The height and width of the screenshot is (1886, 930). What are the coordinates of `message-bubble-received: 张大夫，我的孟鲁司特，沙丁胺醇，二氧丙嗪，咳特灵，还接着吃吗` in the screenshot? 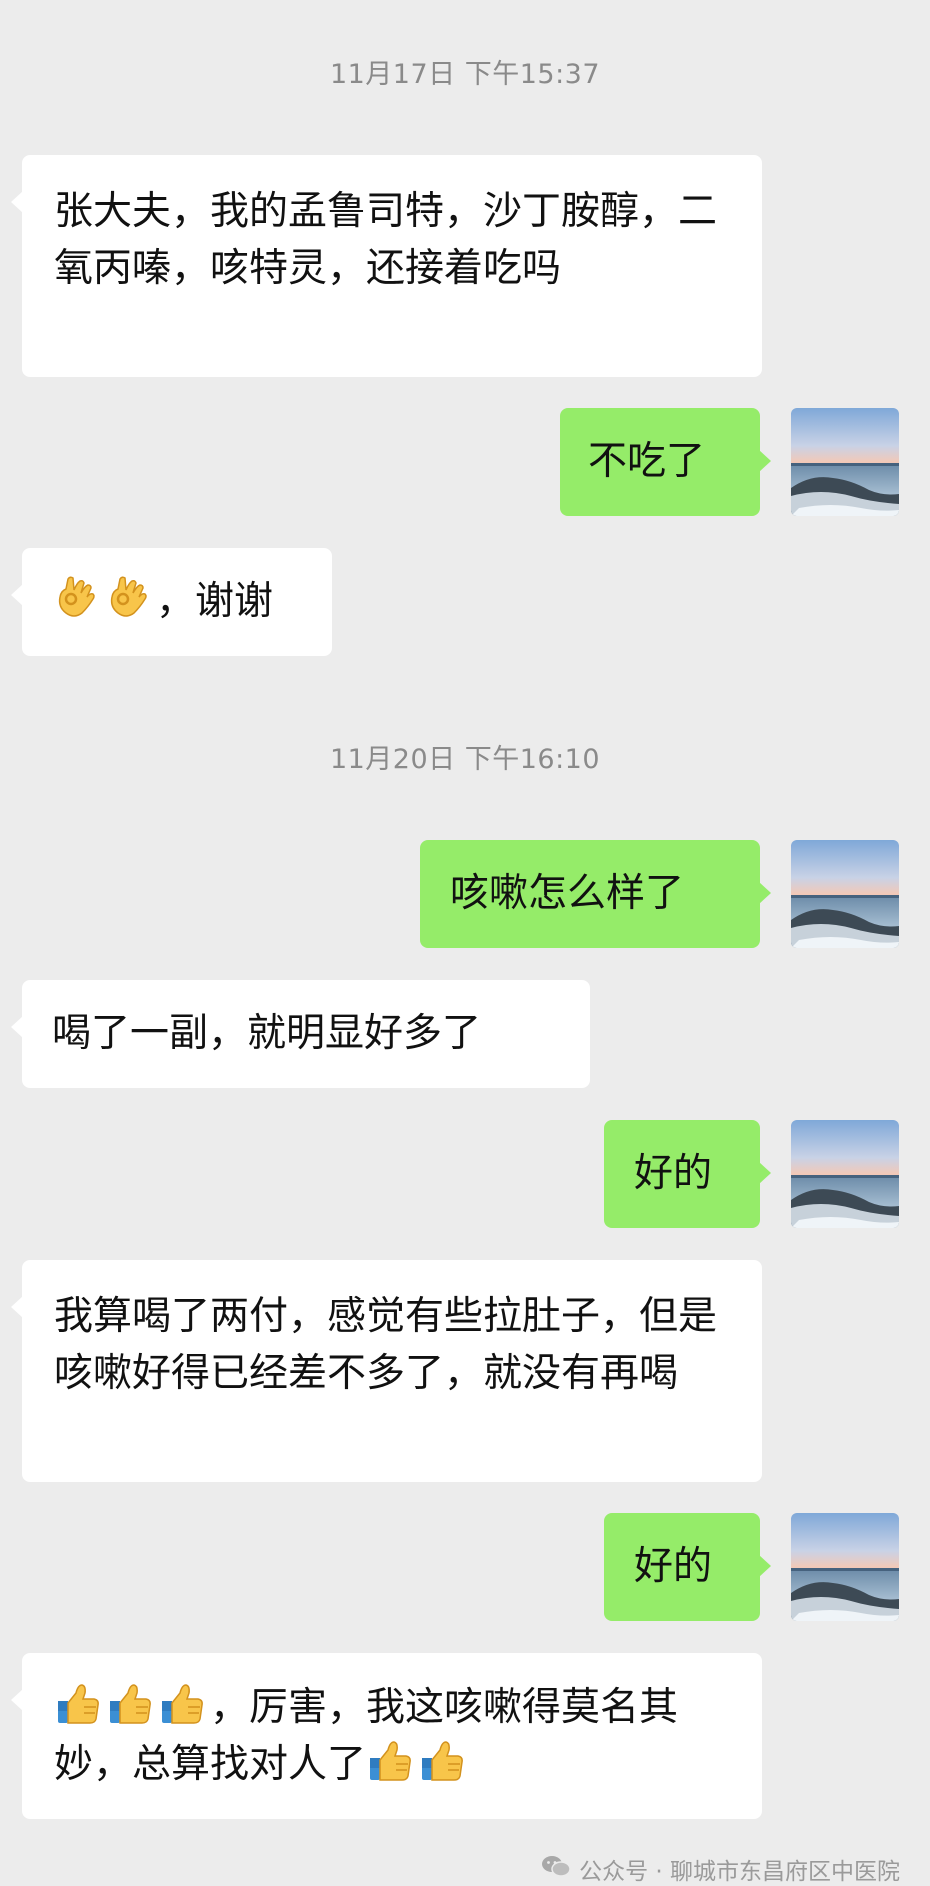 It's located at (386, 266).